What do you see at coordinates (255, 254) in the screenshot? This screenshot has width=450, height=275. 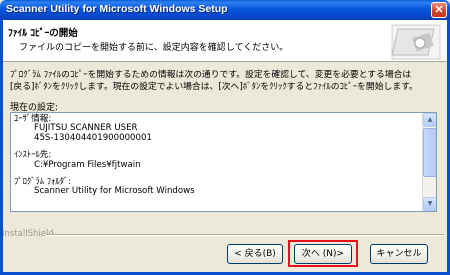 I see `back-button: < 戻る(B)` at bounding box center [255, 254].